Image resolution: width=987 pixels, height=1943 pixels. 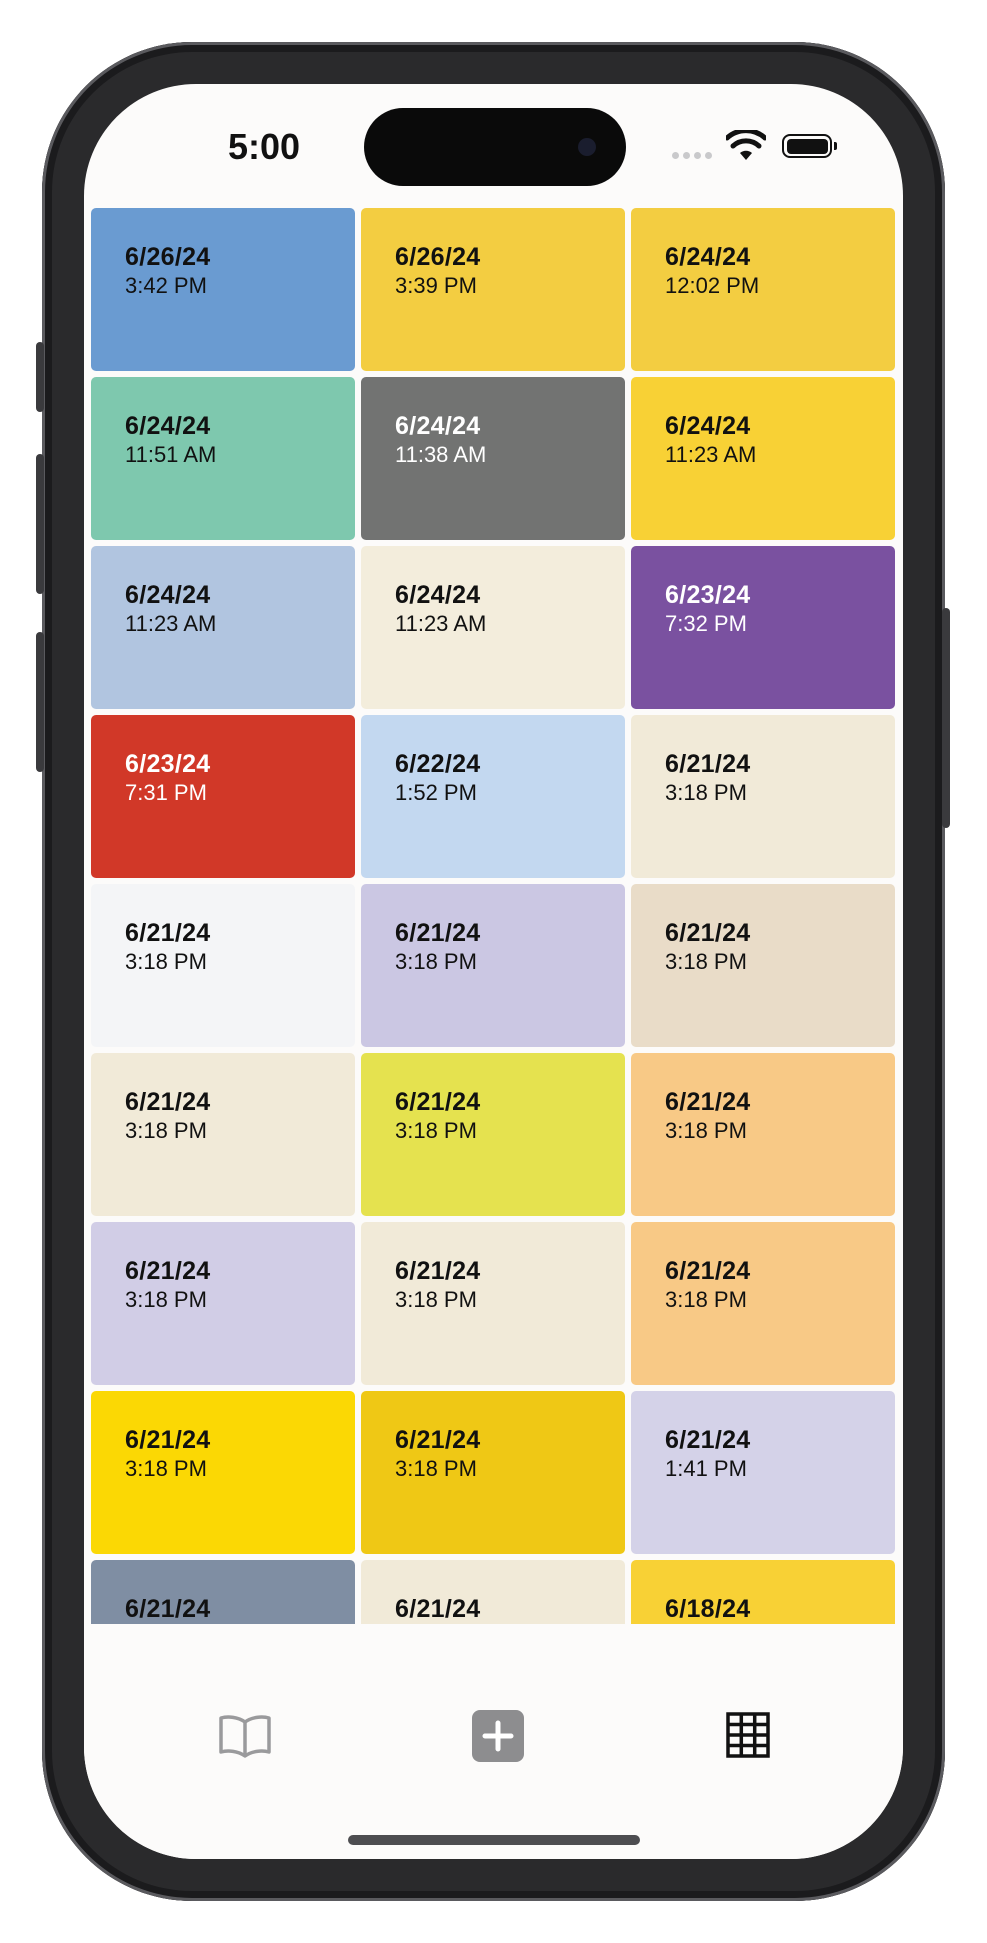 What do you see at coordinates (493, 458) in the screenshot?
I see `entry-tile: 6/24/24 11:38 AM` at bounding box center [493, 458].